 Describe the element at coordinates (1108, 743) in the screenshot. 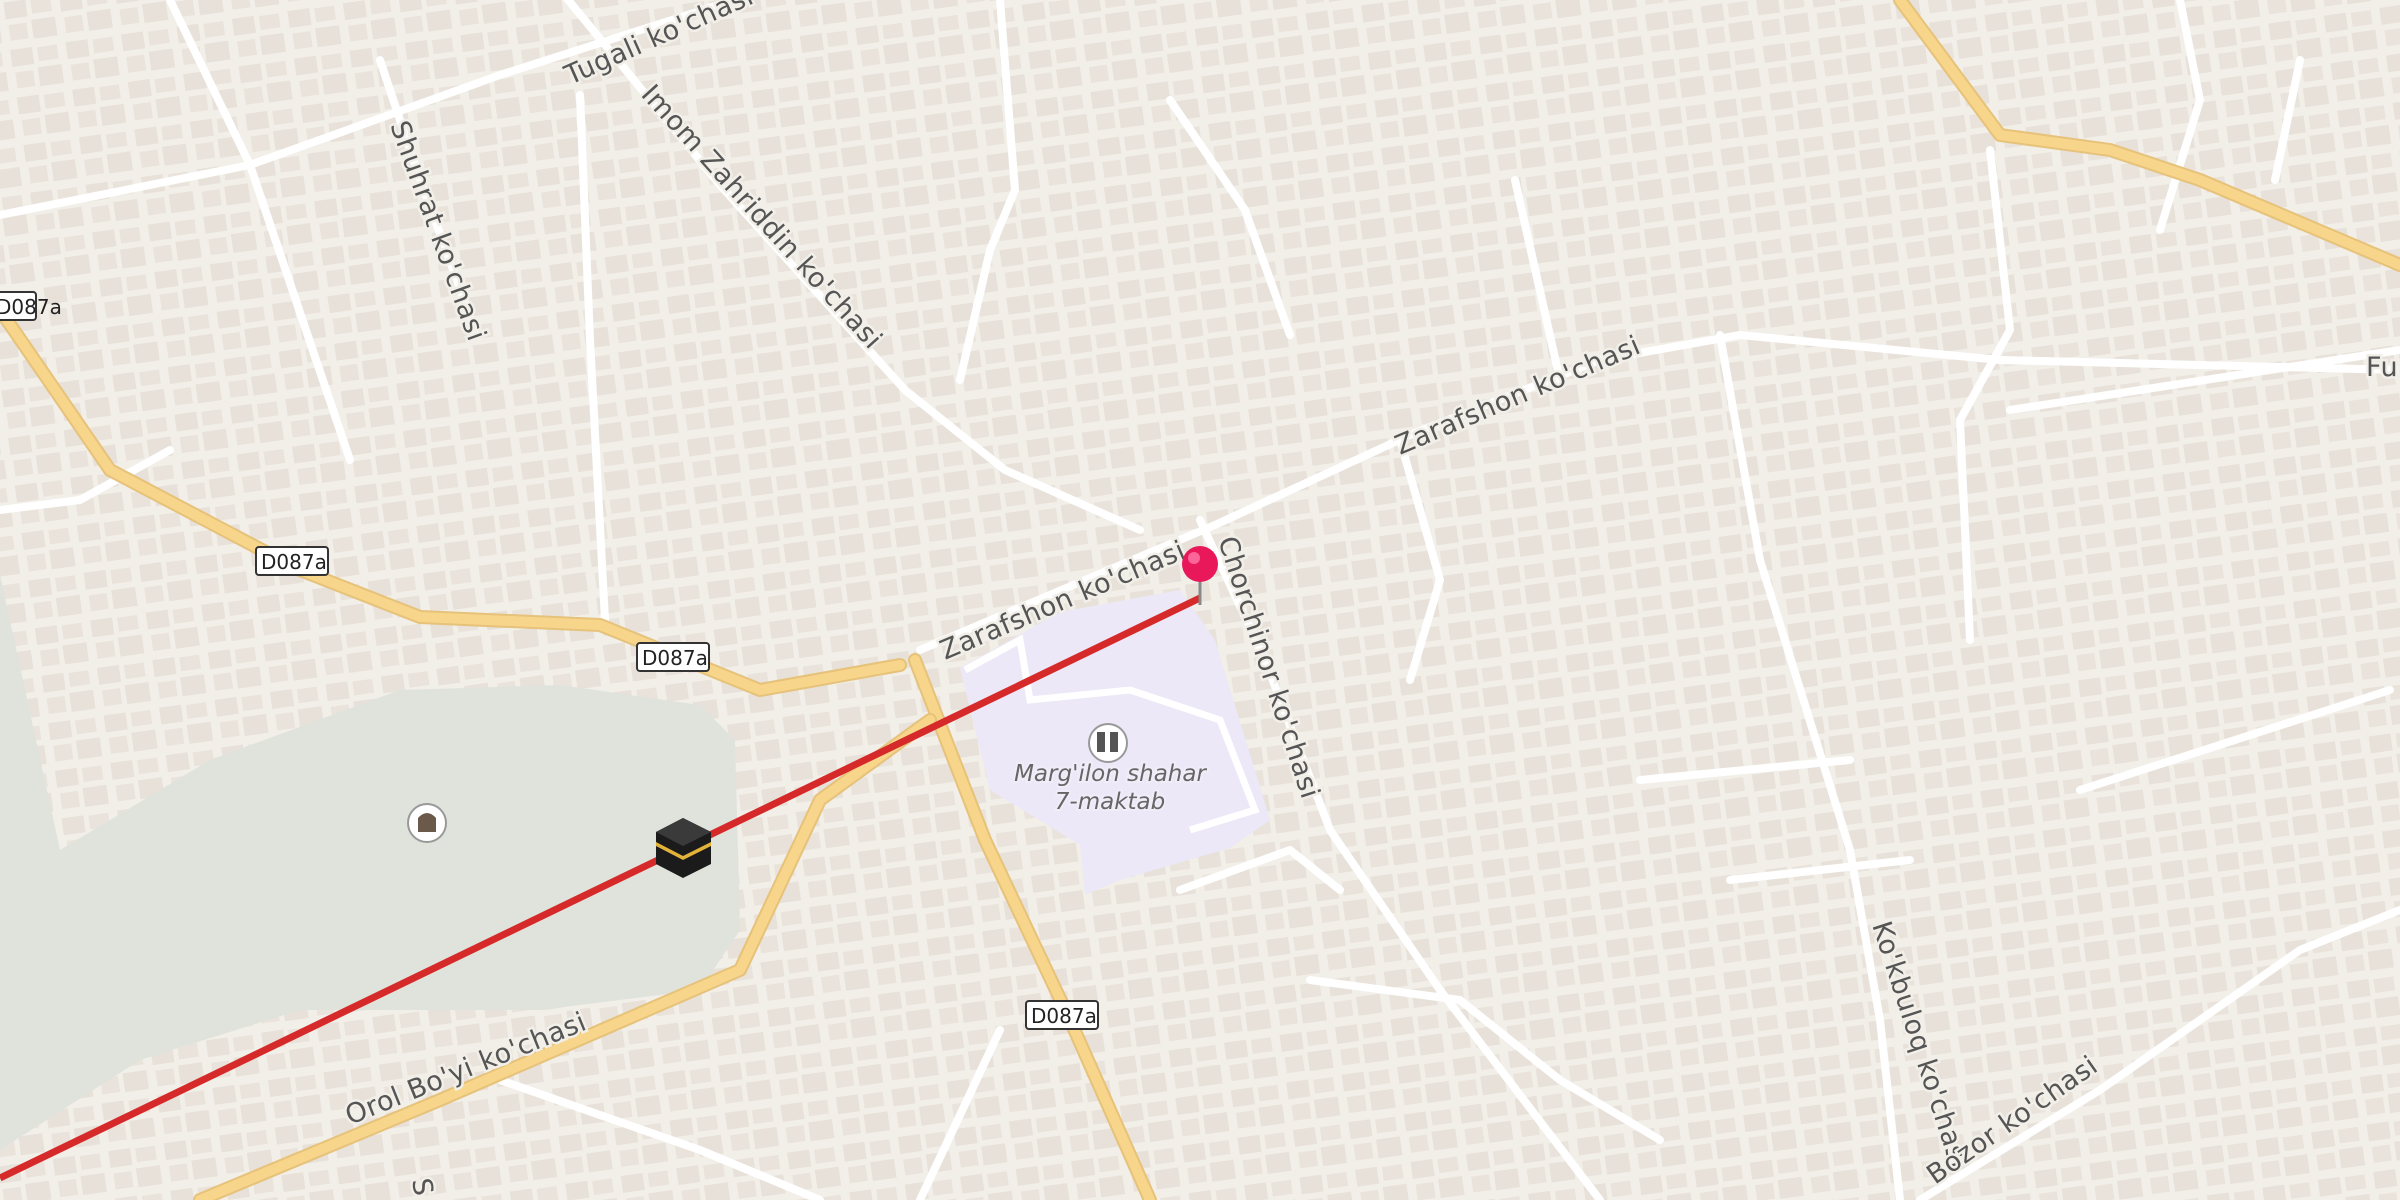

I see `school-icon` at that location.